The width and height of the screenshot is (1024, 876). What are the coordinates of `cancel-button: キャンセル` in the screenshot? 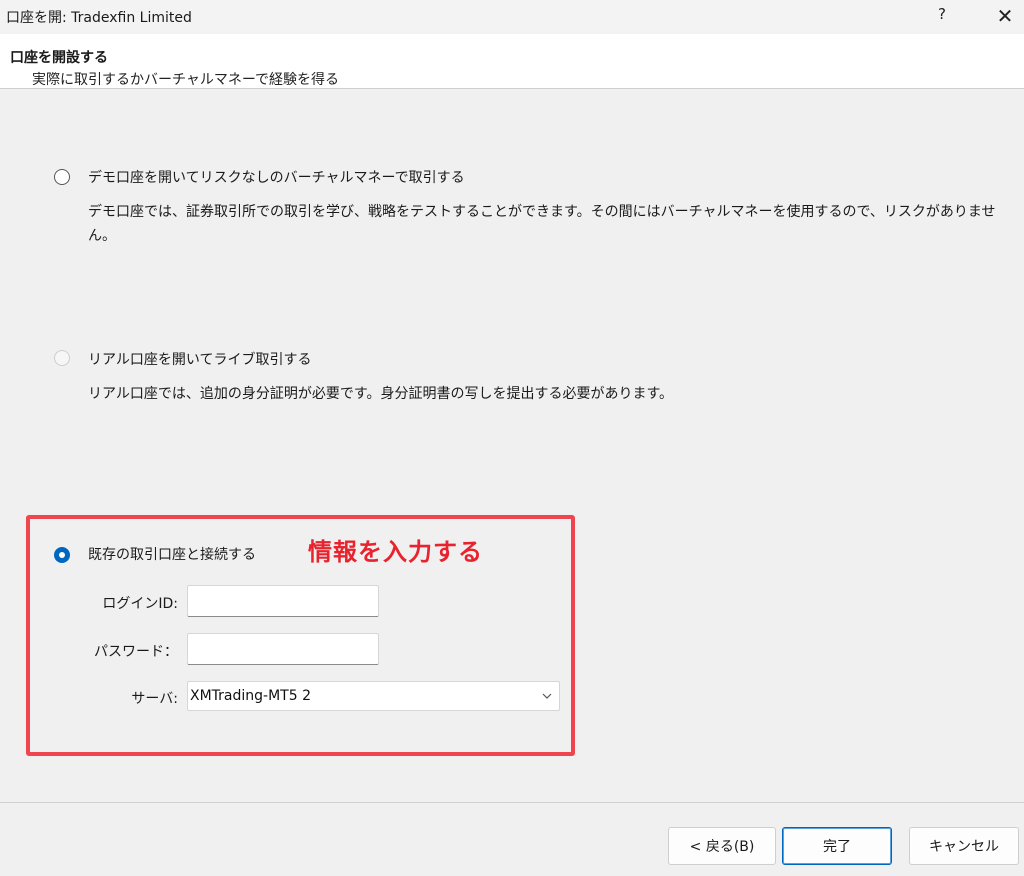 It's located at (964, 846).